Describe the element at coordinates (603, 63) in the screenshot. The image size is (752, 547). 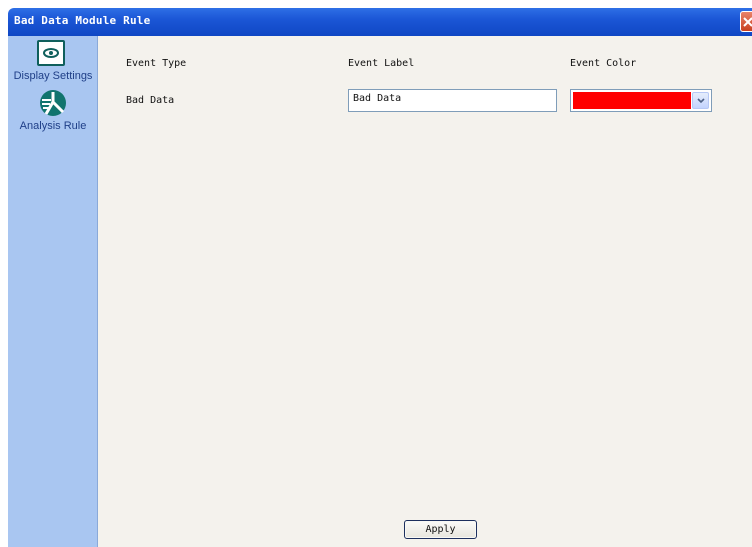
I see `column-header-event-color: Event Color` at that location.